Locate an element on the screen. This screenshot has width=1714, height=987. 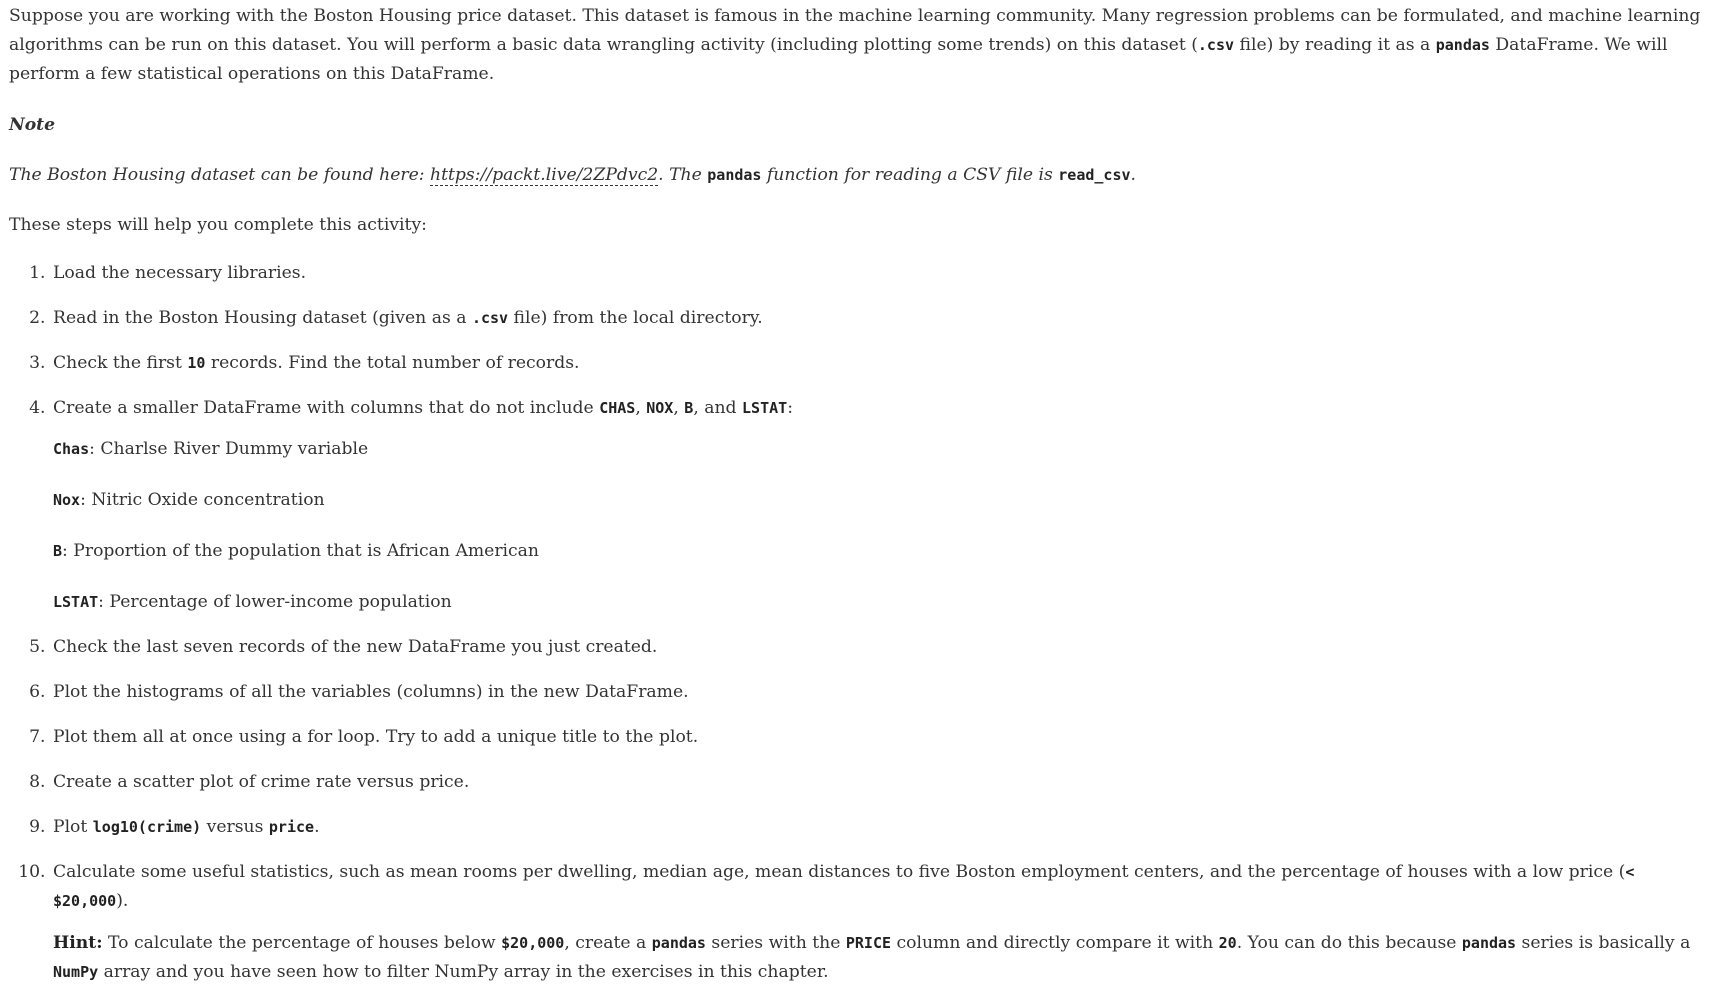
code-20000: $20,000 is located at coordinates (533, 943).